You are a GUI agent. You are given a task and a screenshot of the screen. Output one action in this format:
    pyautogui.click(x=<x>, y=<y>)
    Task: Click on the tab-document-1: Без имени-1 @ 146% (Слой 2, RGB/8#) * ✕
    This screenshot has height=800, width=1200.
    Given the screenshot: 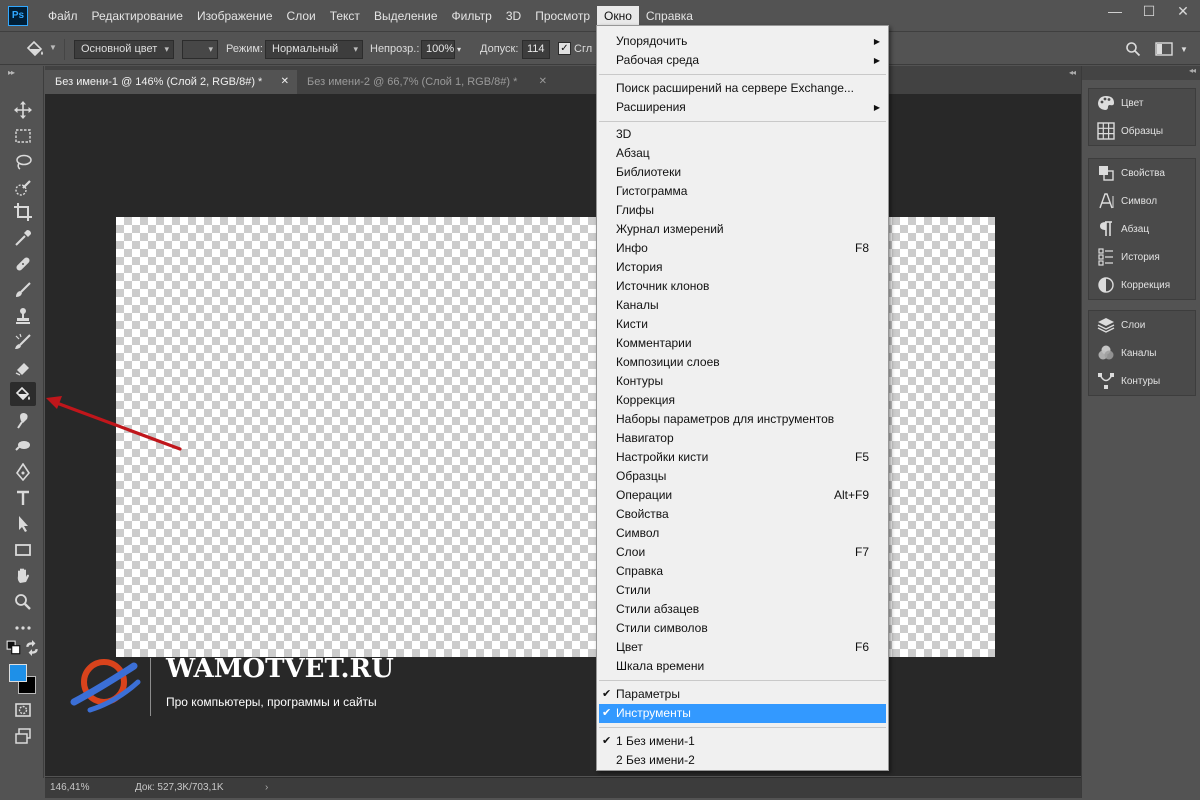 What is the action you would take?
    pyautogui.click(x=171, y=82)
    